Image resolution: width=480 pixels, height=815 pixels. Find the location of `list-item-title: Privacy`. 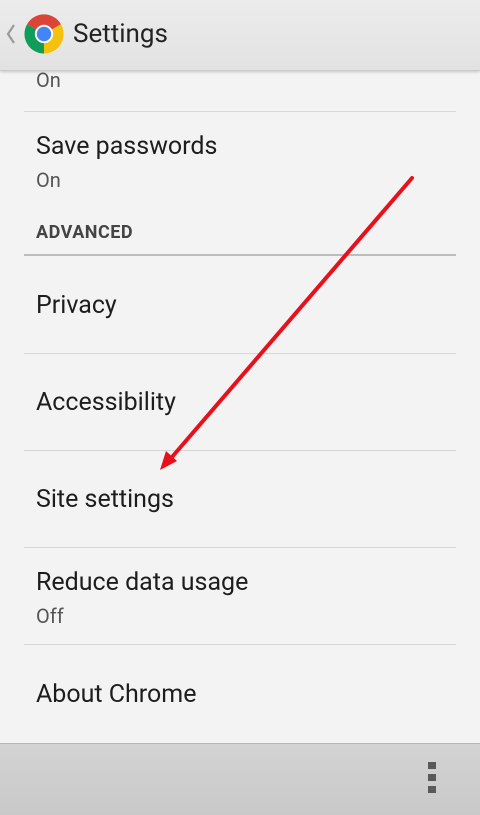

list-item-title: Privacy is located at coordinates (76, 305).